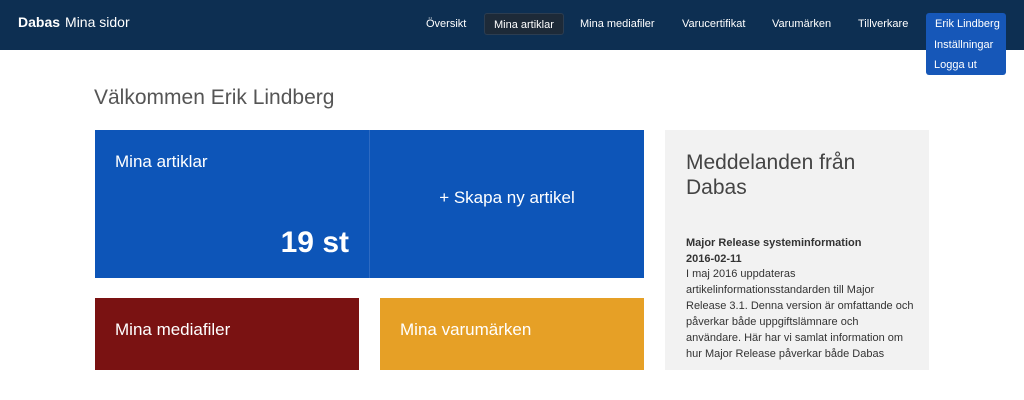 This screenshot has height=400, width=1024. What do you see at coordinates (507, 197) in the screenshot?
I see `create-article-label: + Skapa ny artikel` at bounding box center [507, 197].